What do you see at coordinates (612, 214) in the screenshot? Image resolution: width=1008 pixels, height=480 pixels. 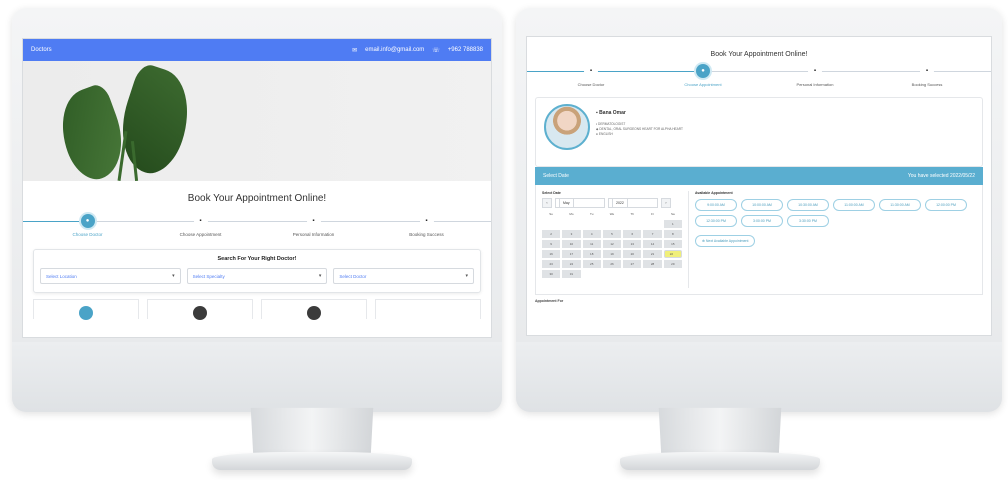 I see `weekday-header: We` at bounding box center [612, 214].